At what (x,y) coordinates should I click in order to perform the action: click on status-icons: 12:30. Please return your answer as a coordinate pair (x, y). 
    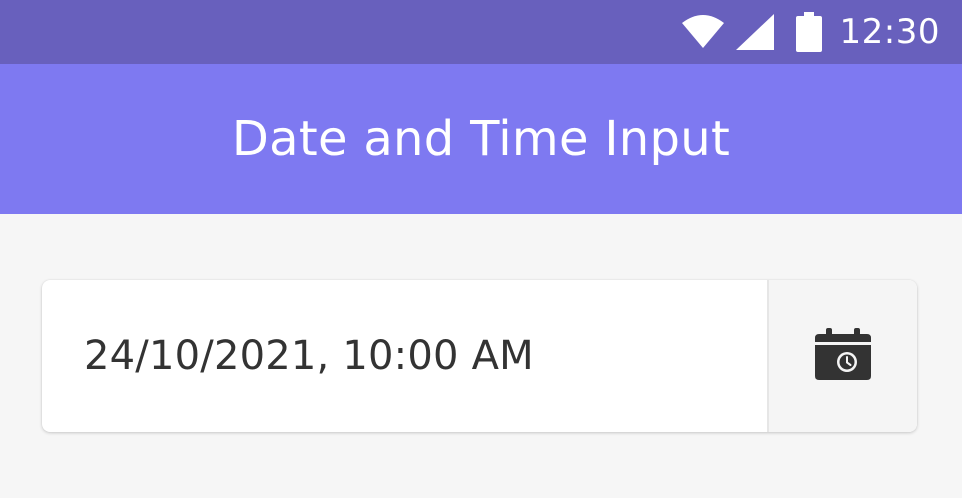
    Looking at the image, I should click on (810, 32).